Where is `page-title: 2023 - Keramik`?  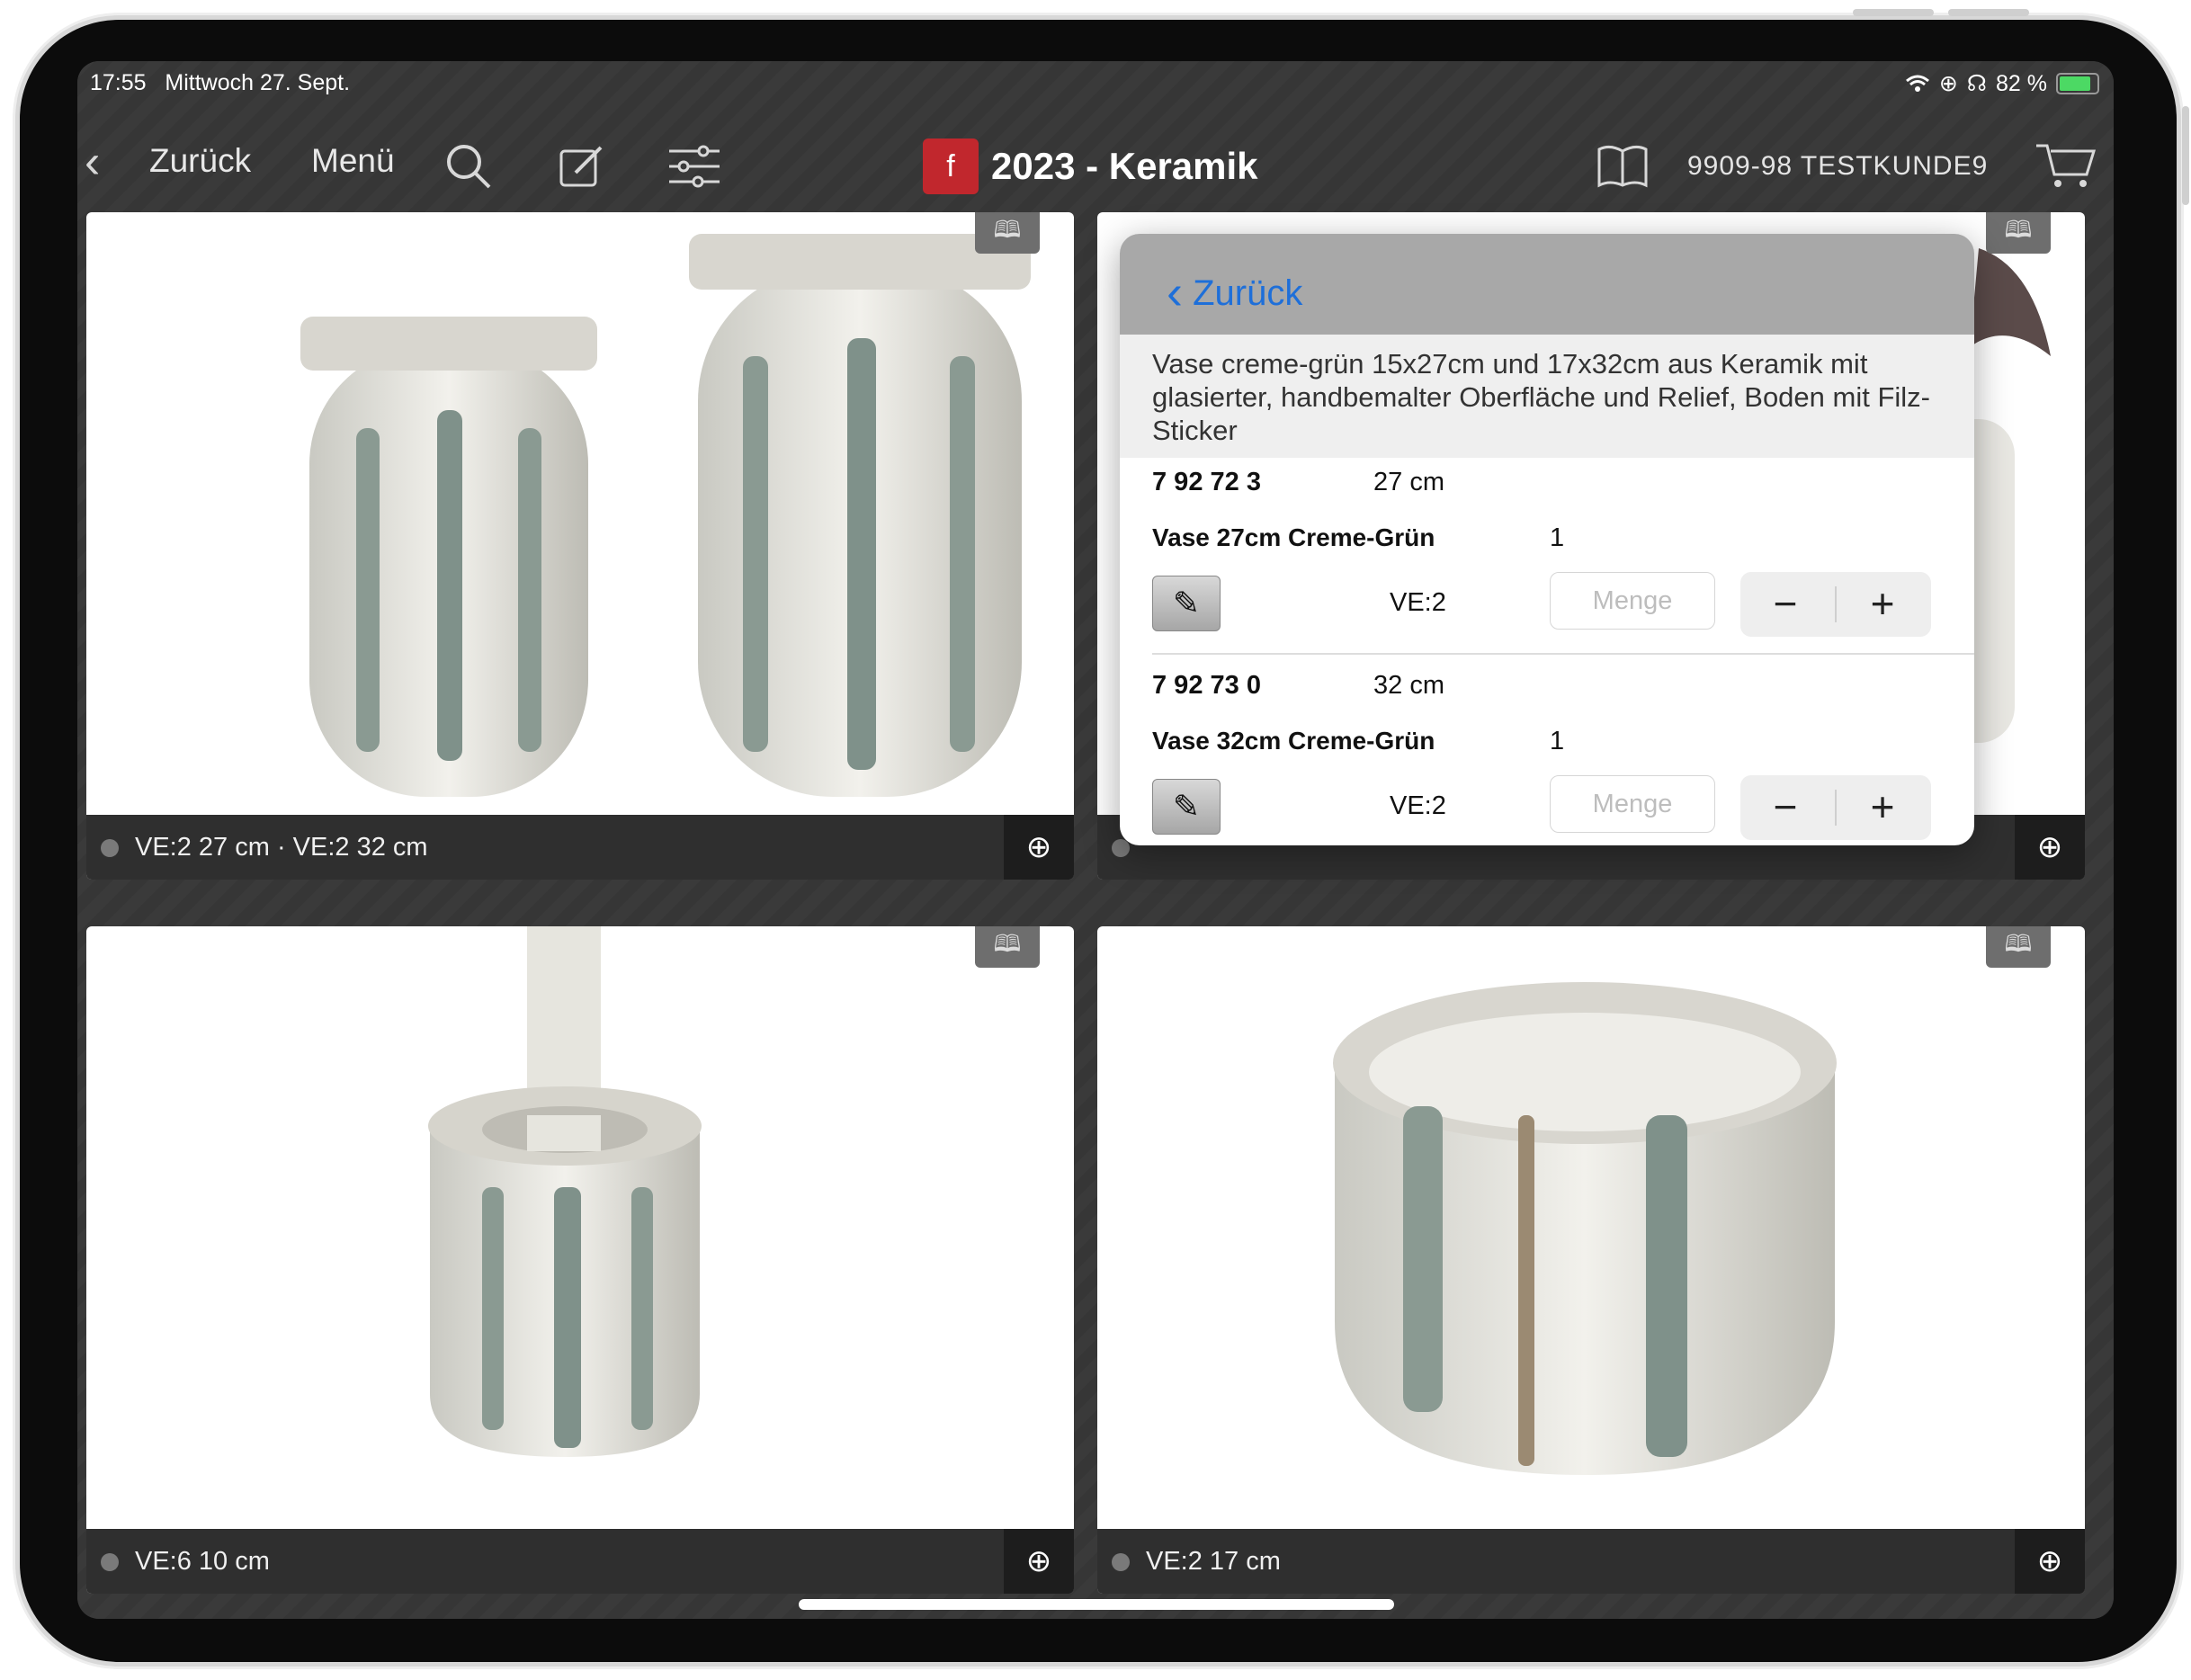
page-title: 2023 - Keramik is located at coordinates (1125, 166).